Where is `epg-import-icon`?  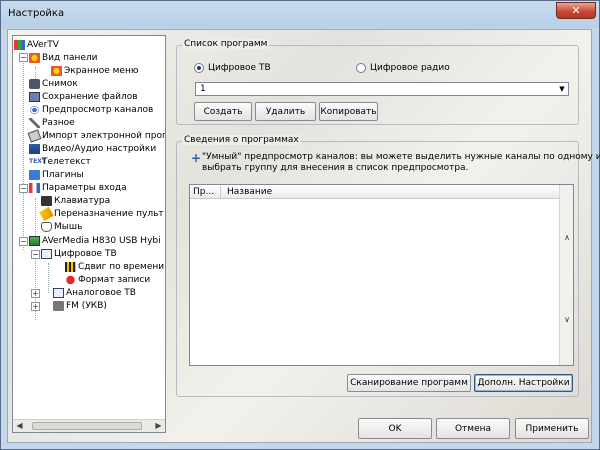 epg-import-icon is located at coordinates (34, 135).